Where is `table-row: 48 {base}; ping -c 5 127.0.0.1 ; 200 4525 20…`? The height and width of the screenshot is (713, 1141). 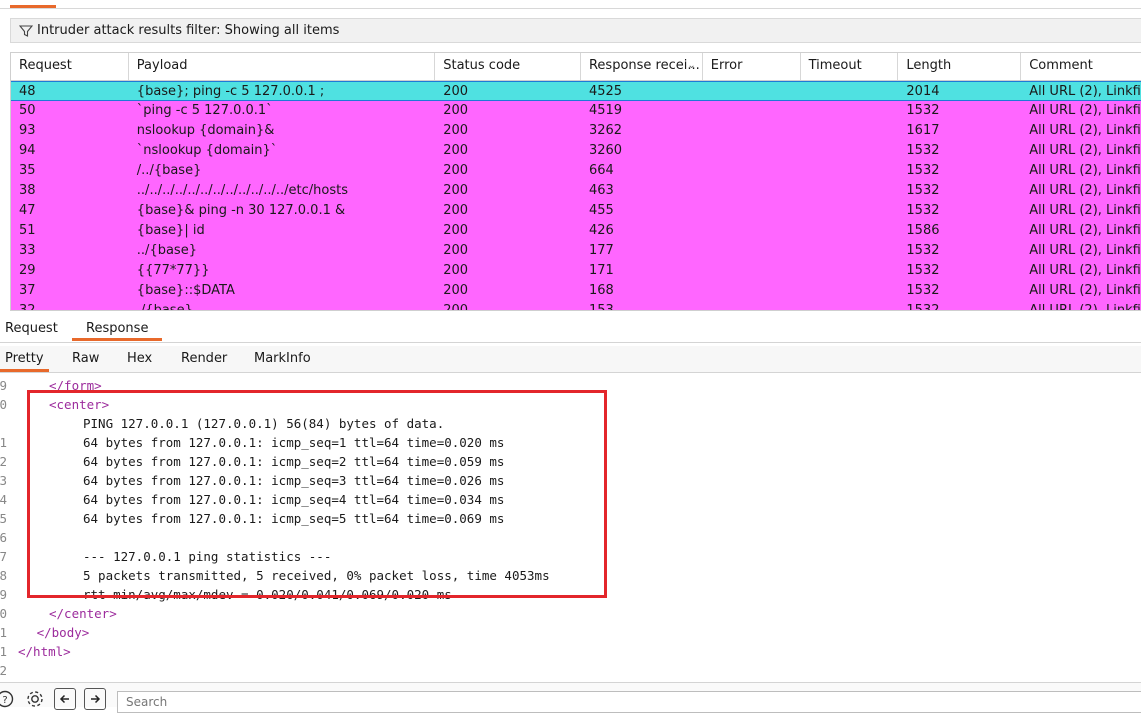
table-row: 48 {base}; ping -c 5 127.0.0.1 ; 200 4525 20… is located at coordinates (576, 91).